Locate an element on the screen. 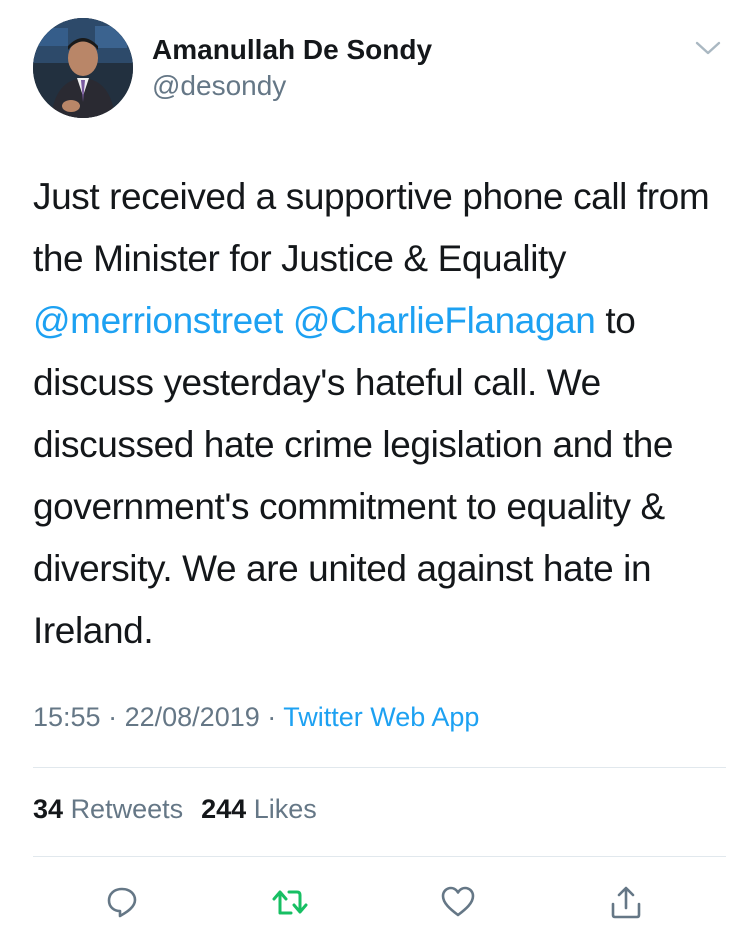 This screenshot has width=750, height=941. tweet-meta: 15:55 · 22/08/2019 · Twitter Web App is located at coordinates (256, 717).